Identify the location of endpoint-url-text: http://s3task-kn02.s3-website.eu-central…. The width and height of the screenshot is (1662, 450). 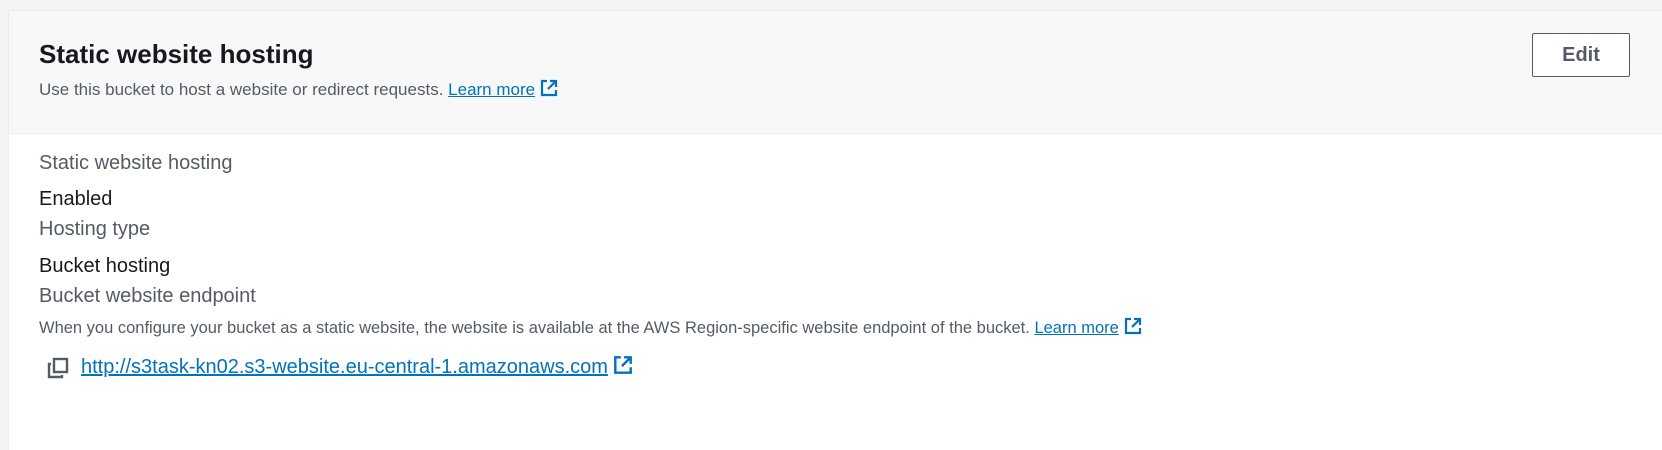
(344, 367).